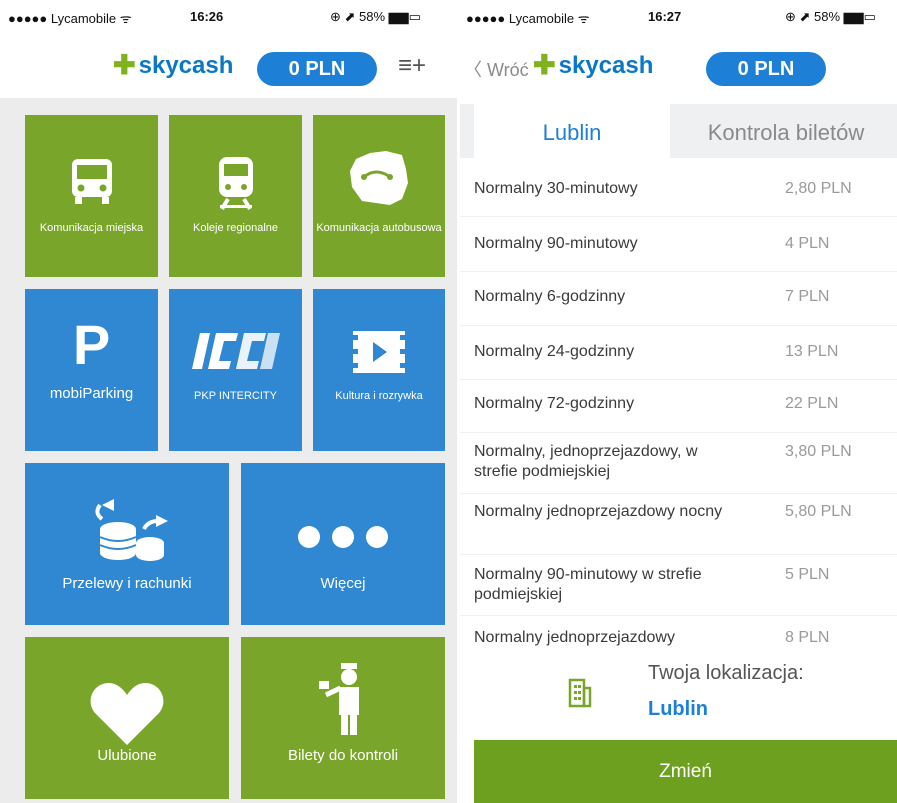  Describe the element at coordinates (127, 755) in the screenshot. I see `tile-label: Ulubione` at that location.